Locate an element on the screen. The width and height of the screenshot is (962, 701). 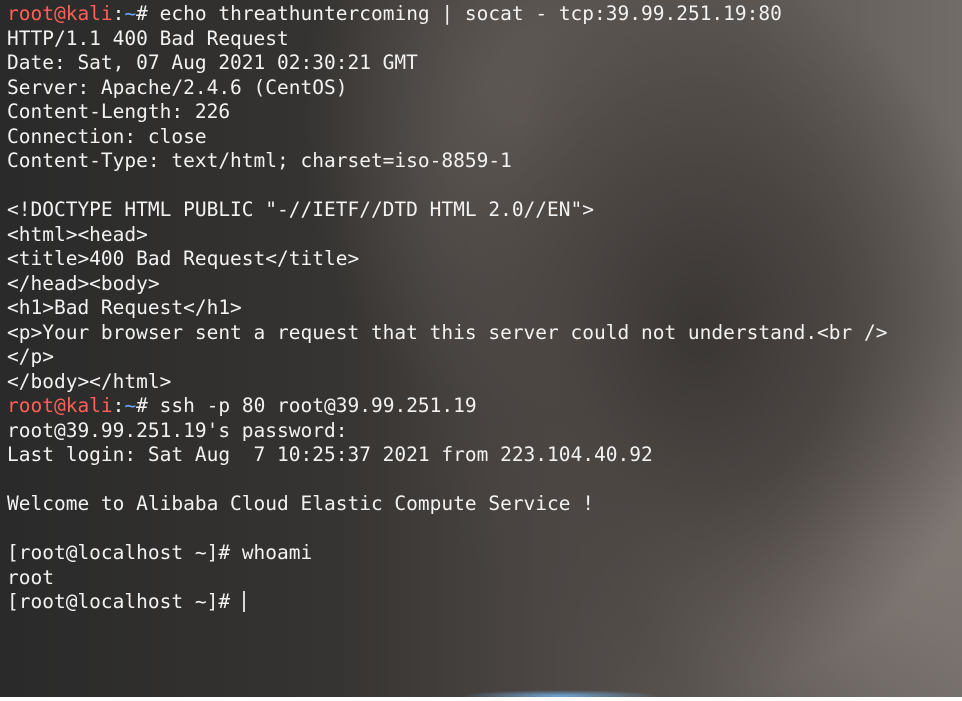
terminal-command-line: root@kali:~# ssh -p 80 root@39.99.251.19 is located at coordinates (447, 406).